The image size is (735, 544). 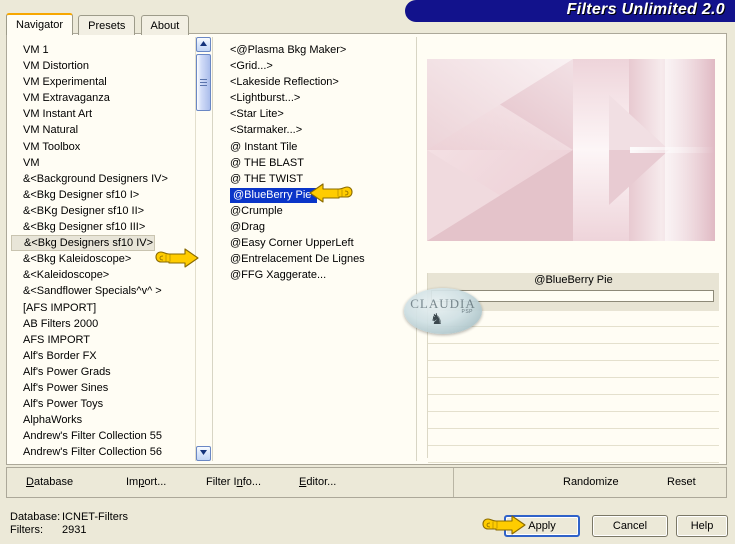 What do you see at coordinates (107, 25) in the screenshot?
I see `tab-presets: Presets` at bounding box center [107, 25].